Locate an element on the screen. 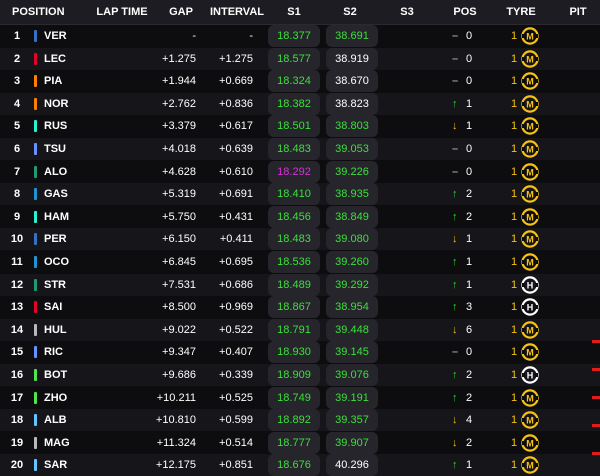 The height and width of the screenshot is (476, 600). driver-code: SAR is located at coordinates (55, 465).